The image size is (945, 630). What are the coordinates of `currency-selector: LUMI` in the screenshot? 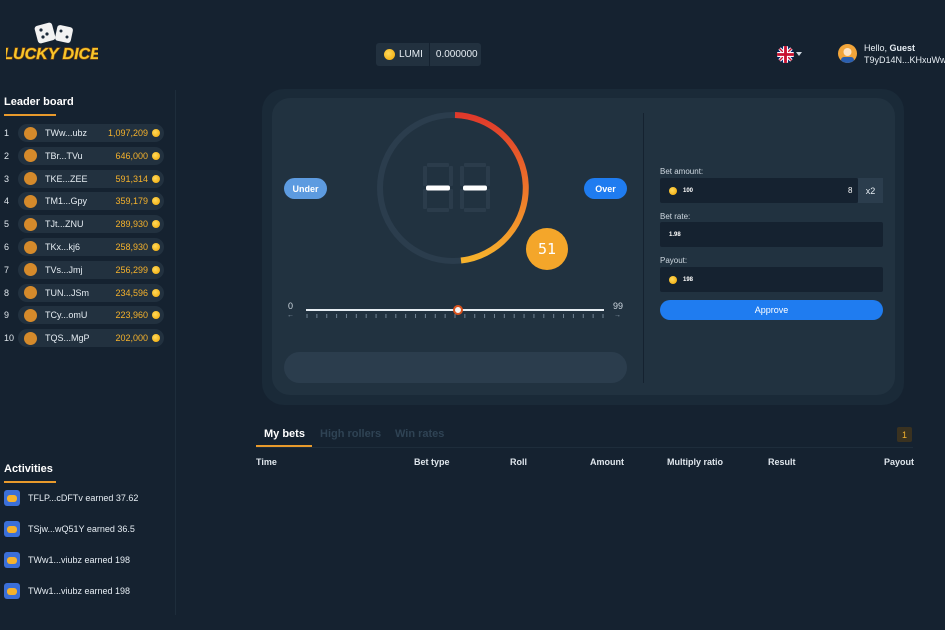 It's located at (403, 54).